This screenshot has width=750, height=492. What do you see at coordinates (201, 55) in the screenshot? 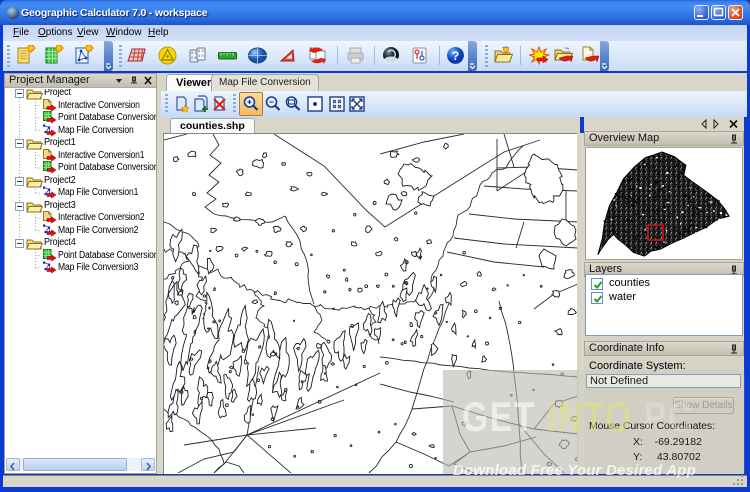
I see `svg-text: 5 9` at bounding box center [201, 55].